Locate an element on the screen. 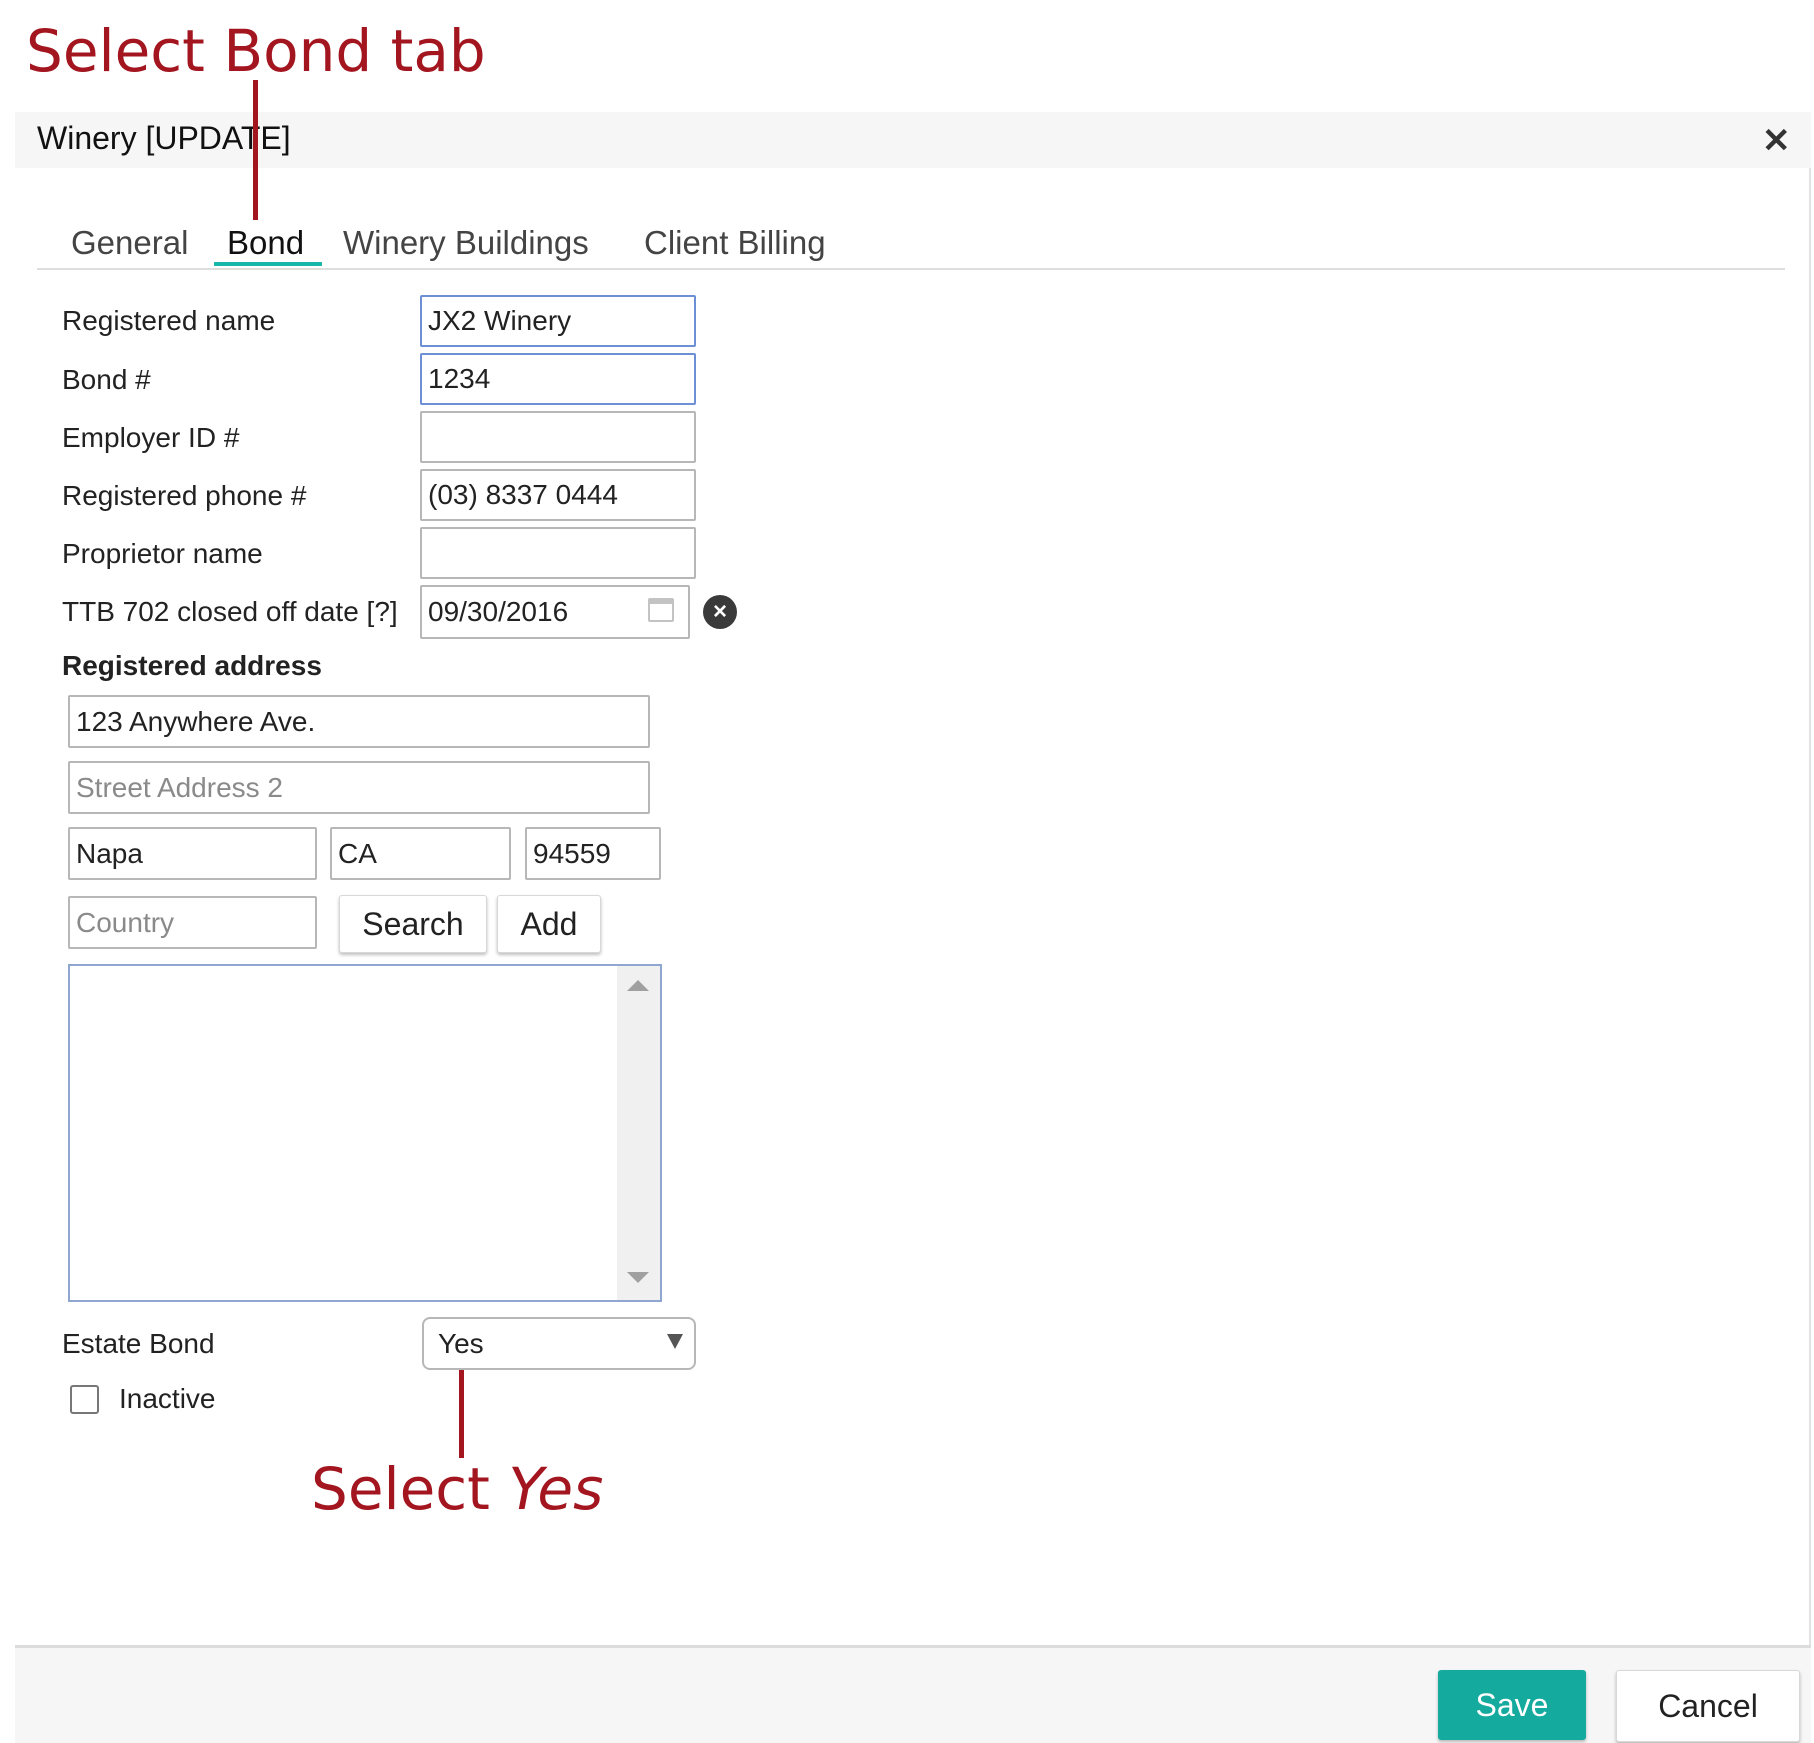  tab-client-billing: Client Billing is located at coordinates (735, 243).